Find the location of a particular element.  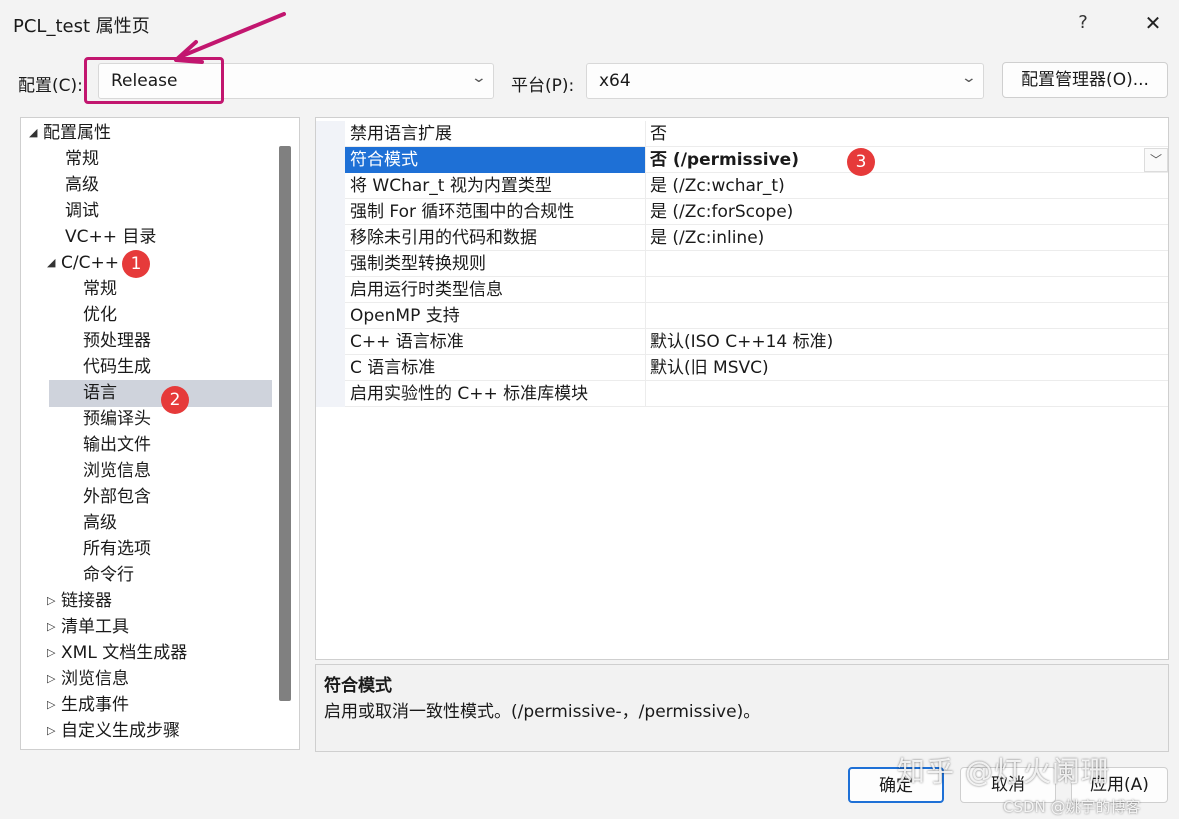

tree-item-label: 预编译头 is located at coordinates (117, 419).